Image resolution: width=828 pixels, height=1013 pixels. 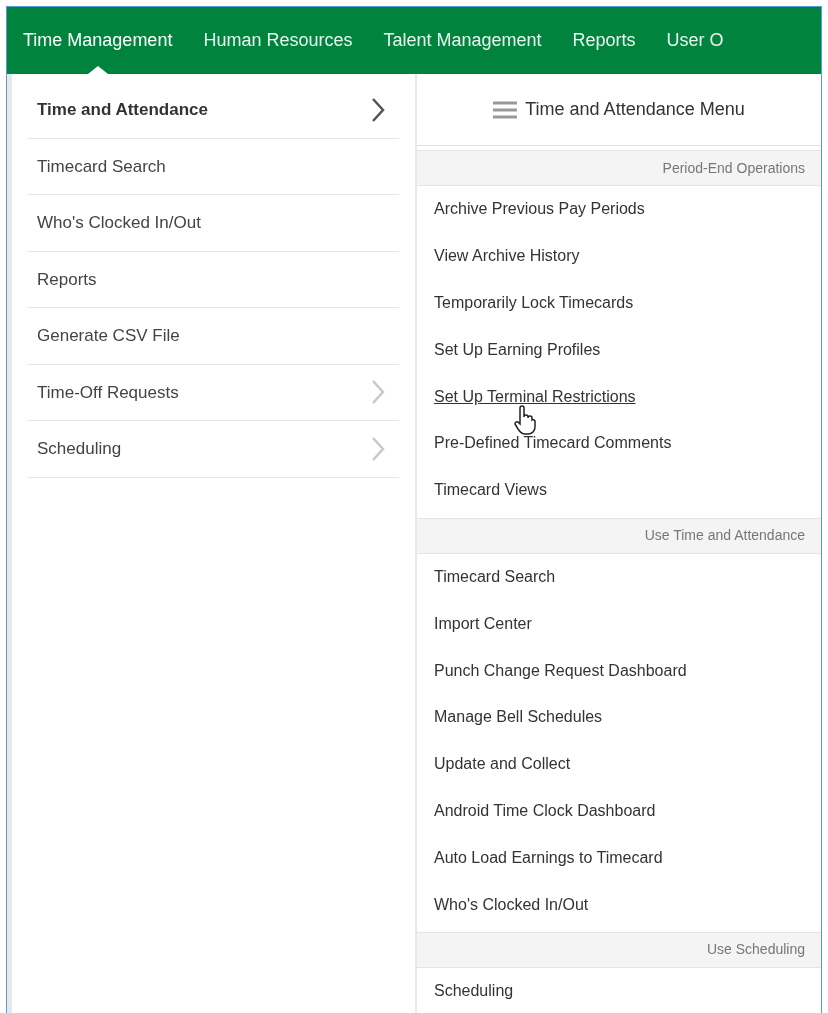 What do you see at coordinates (604, 40) in the screenshot?
I see `nav-tab: Reports` at bounding box center [604, 40].